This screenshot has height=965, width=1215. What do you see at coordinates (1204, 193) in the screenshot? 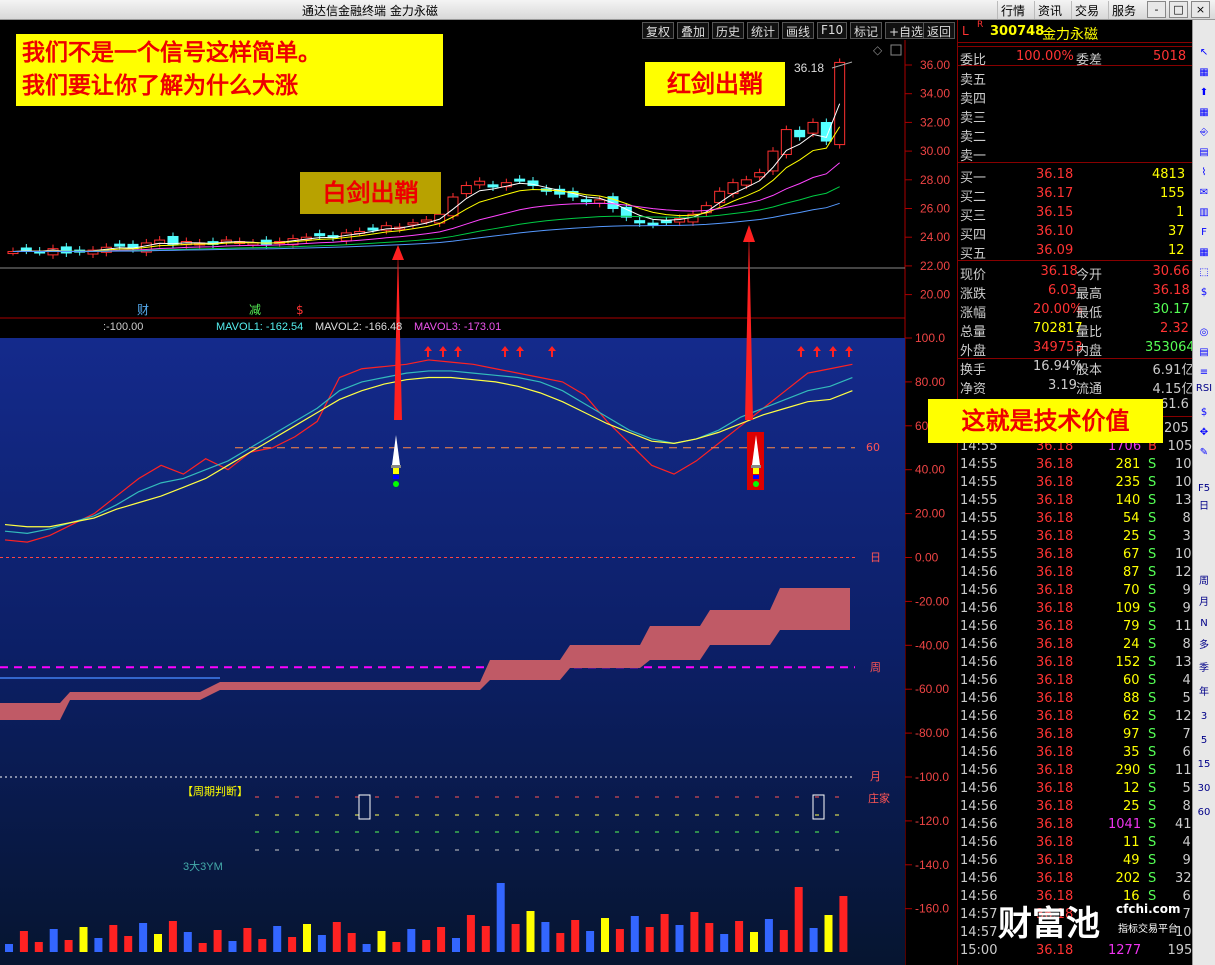
I see `toolbar-icon: ✉` at bounding box center [1204, 193].